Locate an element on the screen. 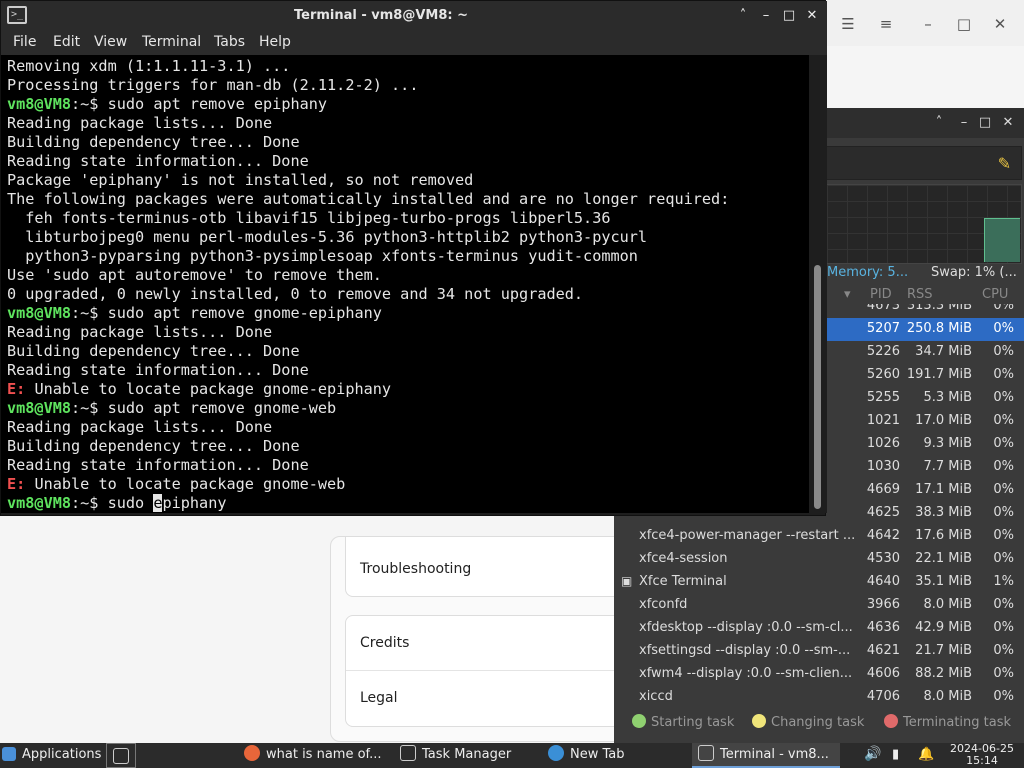 The height and width of the screenshot is (768, 1024). process-pid: 4636 is located at coordinates (883, 627).